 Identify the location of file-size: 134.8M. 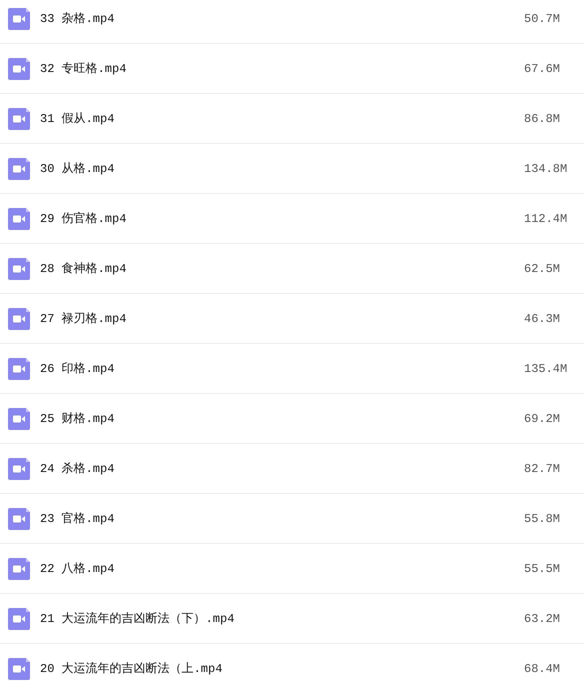
(546, 169).